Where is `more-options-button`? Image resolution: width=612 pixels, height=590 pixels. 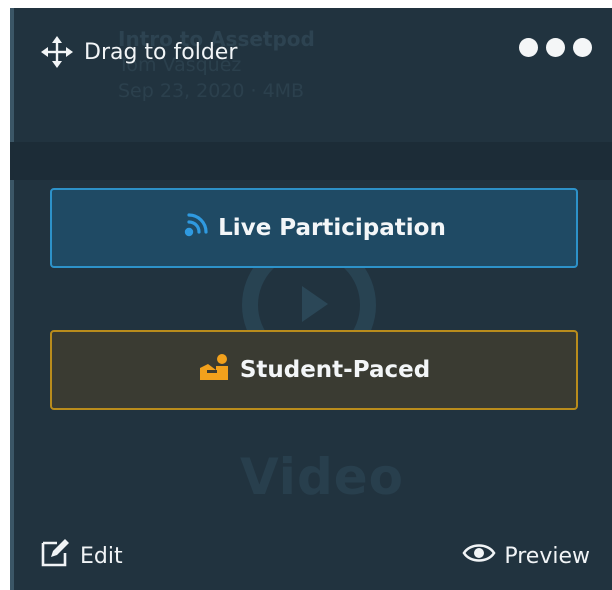 more-options-button is located at coordinates (555, 47).